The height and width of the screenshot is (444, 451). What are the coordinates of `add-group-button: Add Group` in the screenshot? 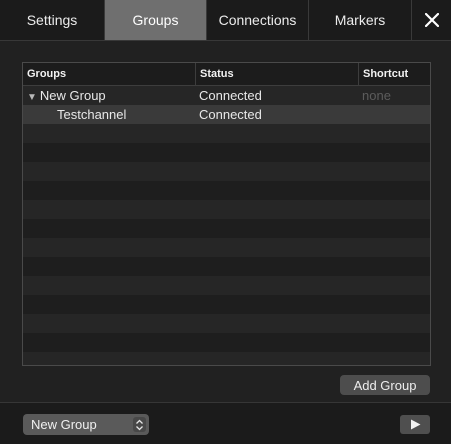 It's located at (385, 385).